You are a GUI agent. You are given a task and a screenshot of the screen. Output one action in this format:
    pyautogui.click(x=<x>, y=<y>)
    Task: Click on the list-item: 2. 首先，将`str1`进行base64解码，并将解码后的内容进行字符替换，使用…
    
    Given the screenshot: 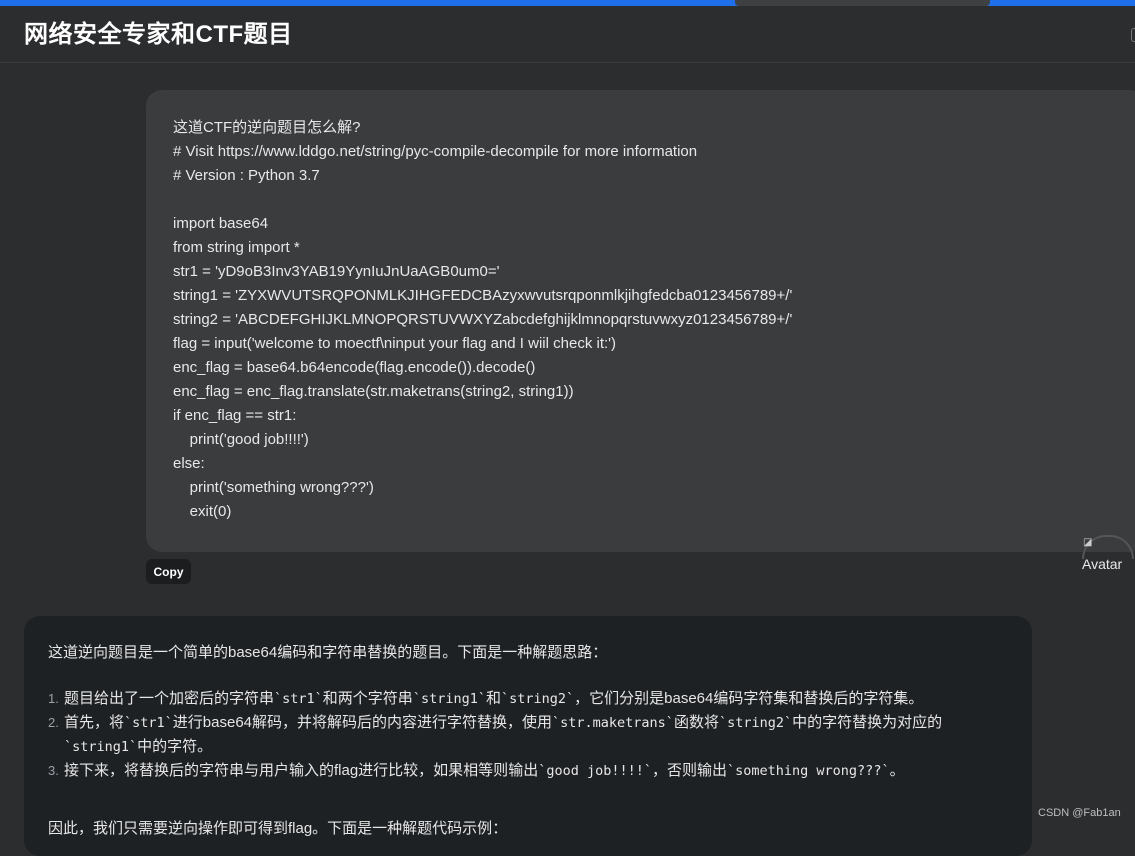 What is the action you would take?
    pyautogui.click(x=528, y=735)
    